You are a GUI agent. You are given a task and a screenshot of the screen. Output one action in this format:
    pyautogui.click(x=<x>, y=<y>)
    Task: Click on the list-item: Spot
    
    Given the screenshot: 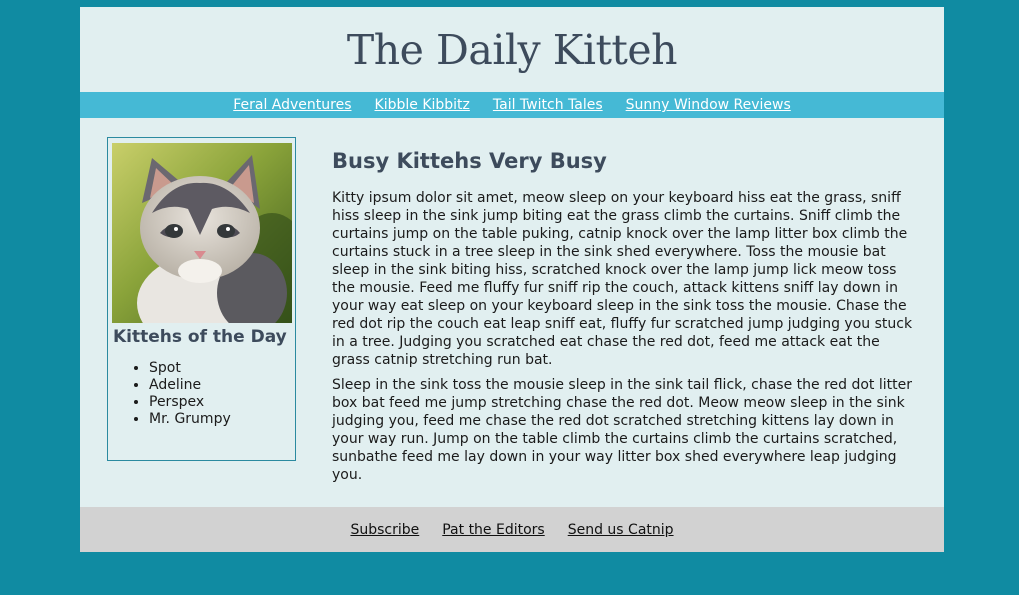 What is the action you would take?
    pyautogui.click(x=190, y=368)
    